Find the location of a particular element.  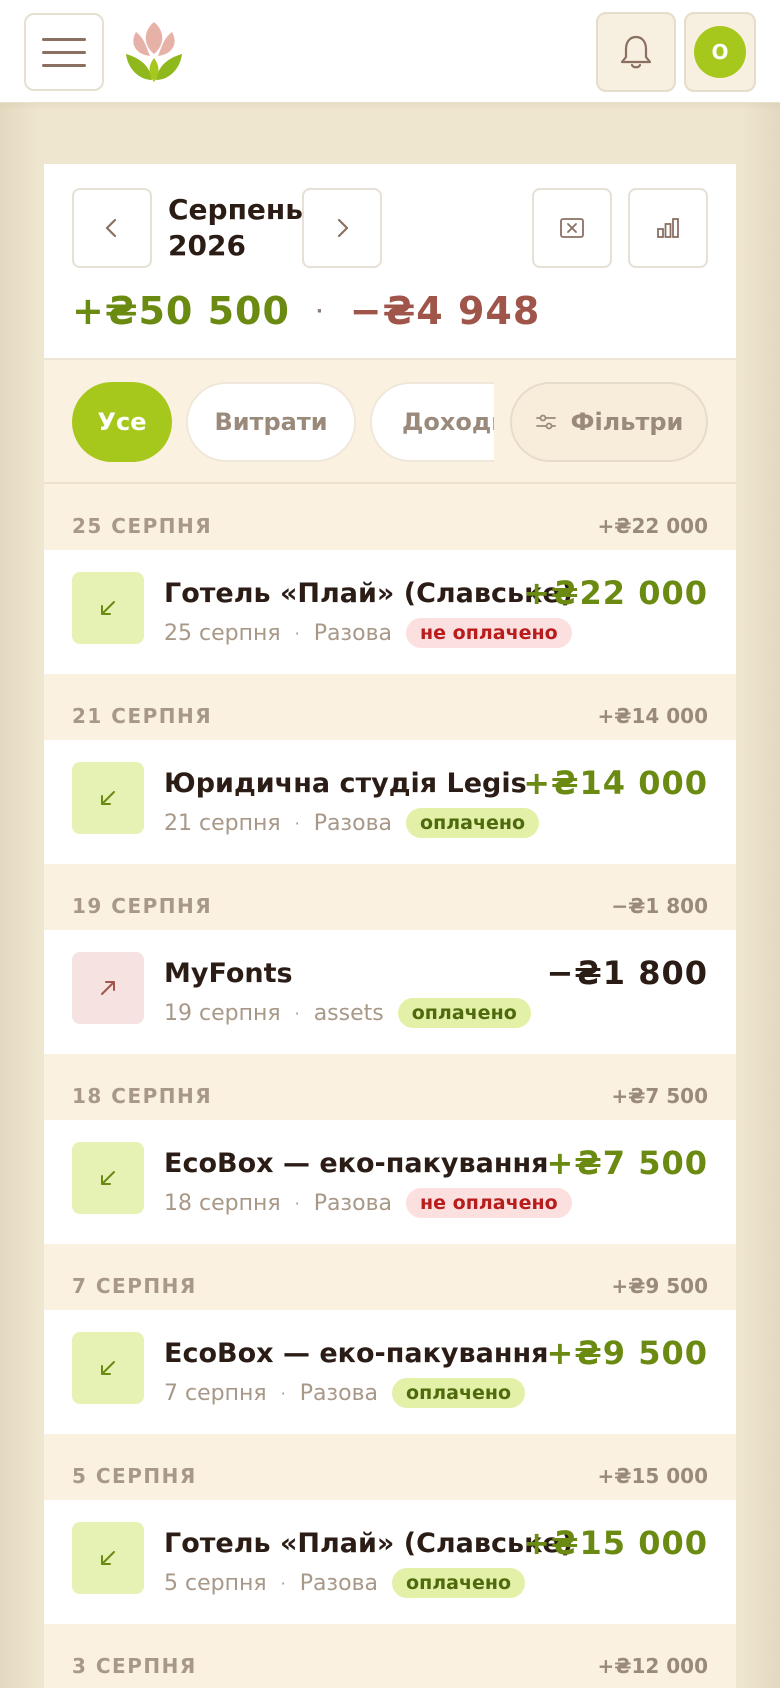

filter-bar: Усе Витрати Доходи Фільтри is located at coordinates (390, 422).